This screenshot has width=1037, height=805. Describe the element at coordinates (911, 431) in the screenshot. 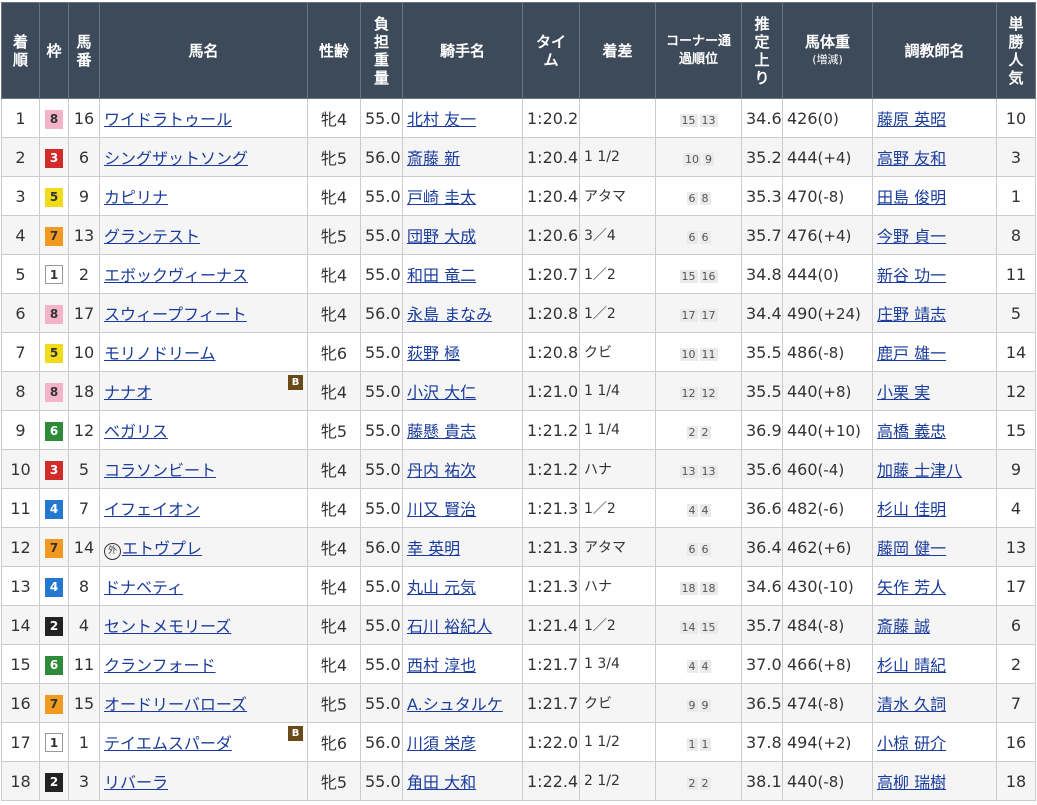

I see `trainer-link: 高橋 義忠` at that location.